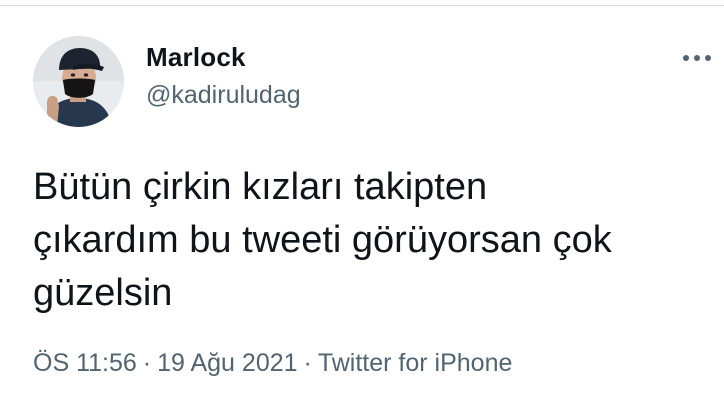 The width and height of the screenshot is (724, 405). I want to click on tweet-source-link: Twitter for iPhone, so click(415, 363).